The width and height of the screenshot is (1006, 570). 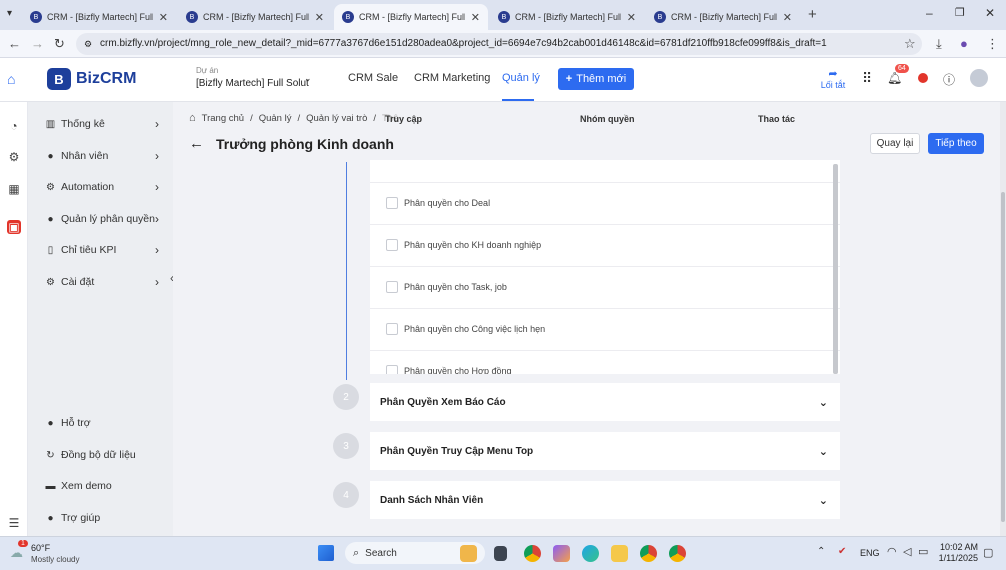 What do you see at coordinates (596, 79) in the screenshot?
I see `add-new-button: + Thêm mới` at bounding box center [596, 79].